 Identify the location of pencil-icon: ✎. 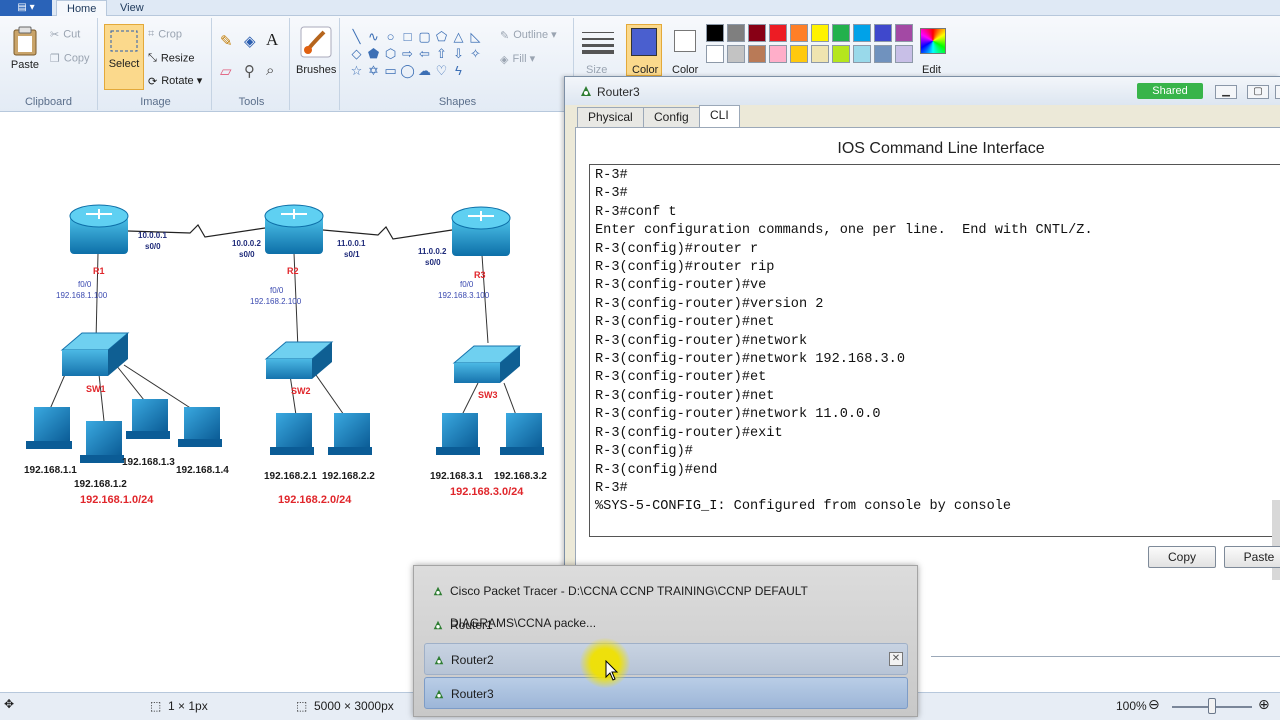
(226, 41).